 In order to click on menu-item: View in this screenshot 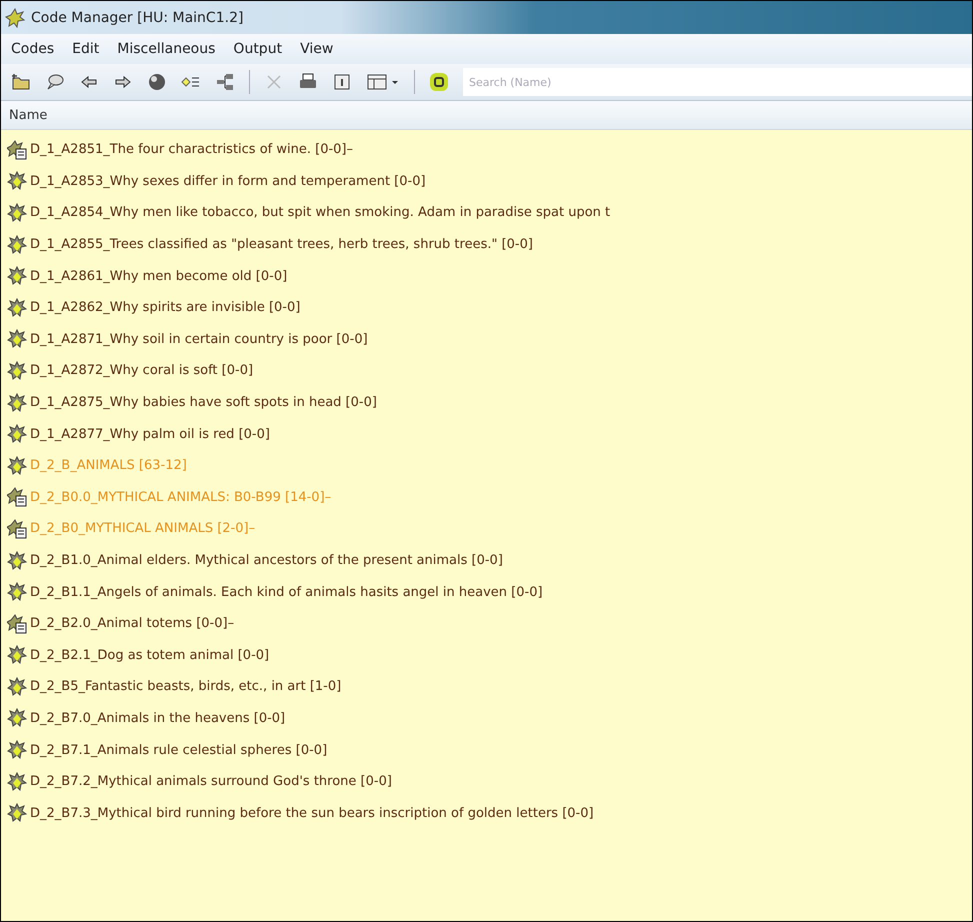, I will do `click(317, 49)`.